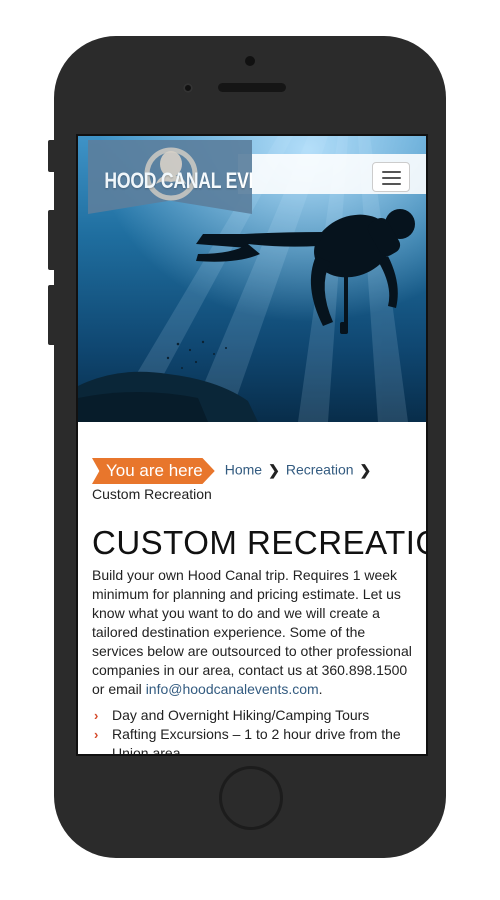 Image resolution: width=500 pixels, height=900 pixels. Describe the element at coordinates (320, 689) in the screenshot. I see `intro-end: .` at that location.